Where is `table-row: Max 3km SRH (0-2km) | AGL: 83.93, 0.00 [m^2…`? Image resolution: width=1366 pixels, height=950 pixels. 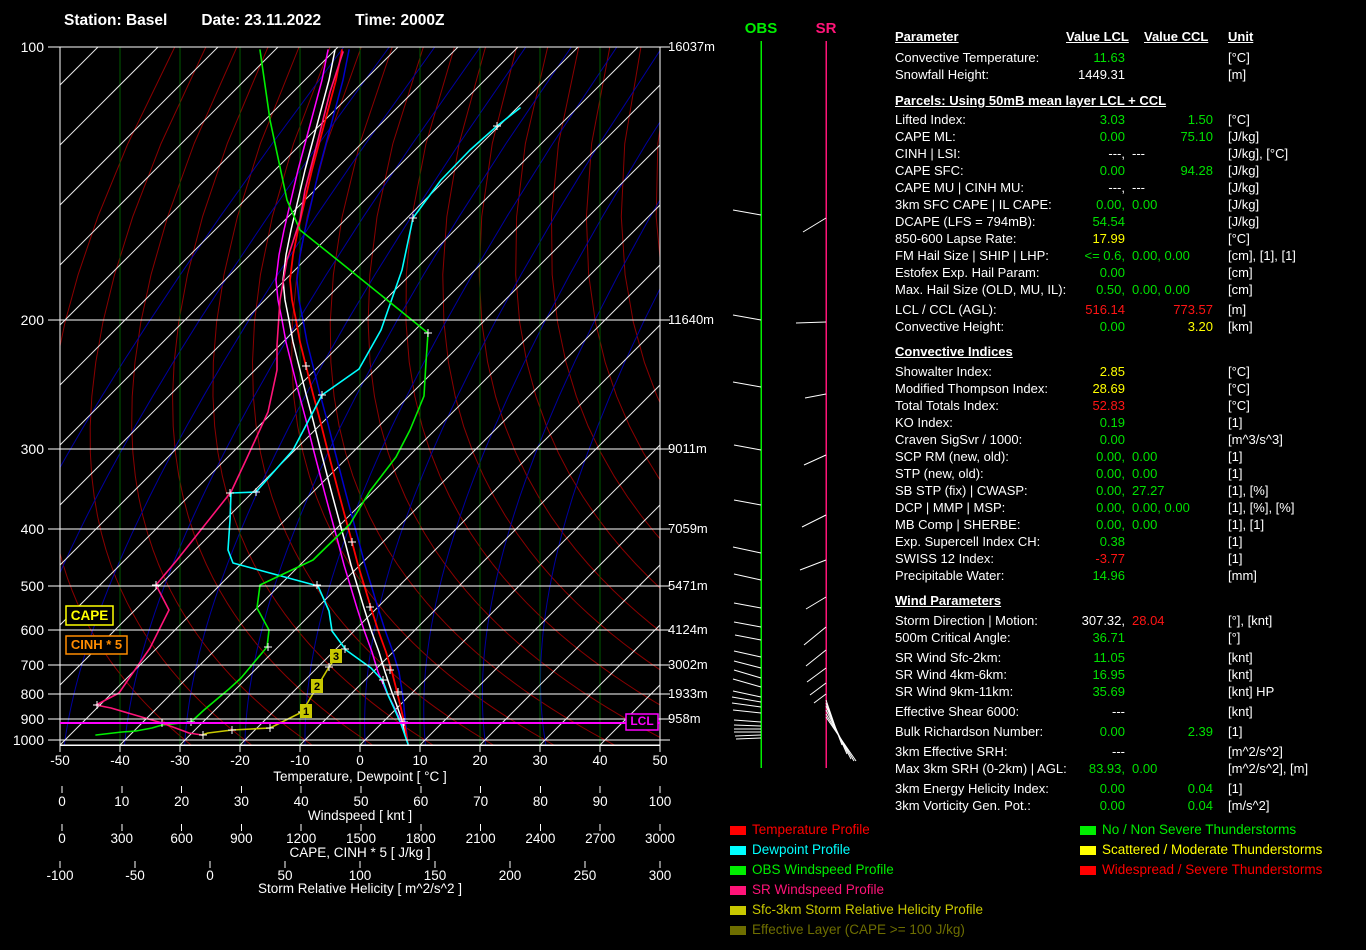 table-row: Max 3km SRH (0-2km) | AGL: 83.93, 0.00 [m^2… is located at coordinates (683, 769).